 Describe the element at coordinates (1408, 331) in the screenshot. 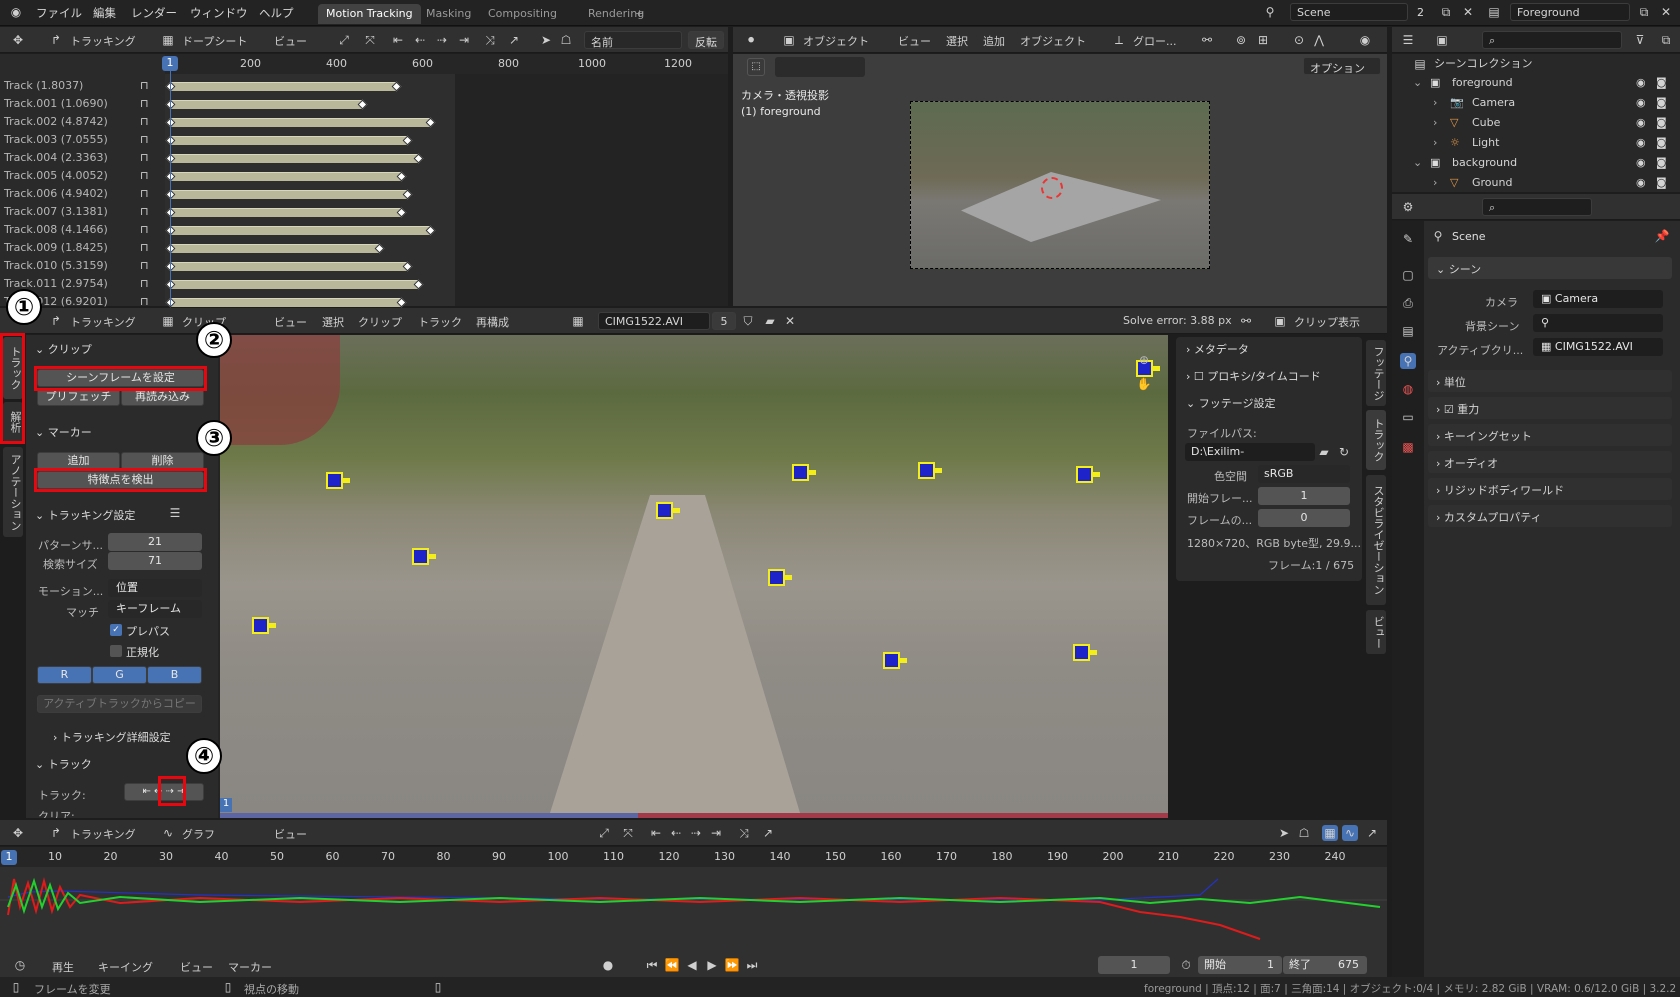

I see `view-layer-tab-icon: ▤` at that location.